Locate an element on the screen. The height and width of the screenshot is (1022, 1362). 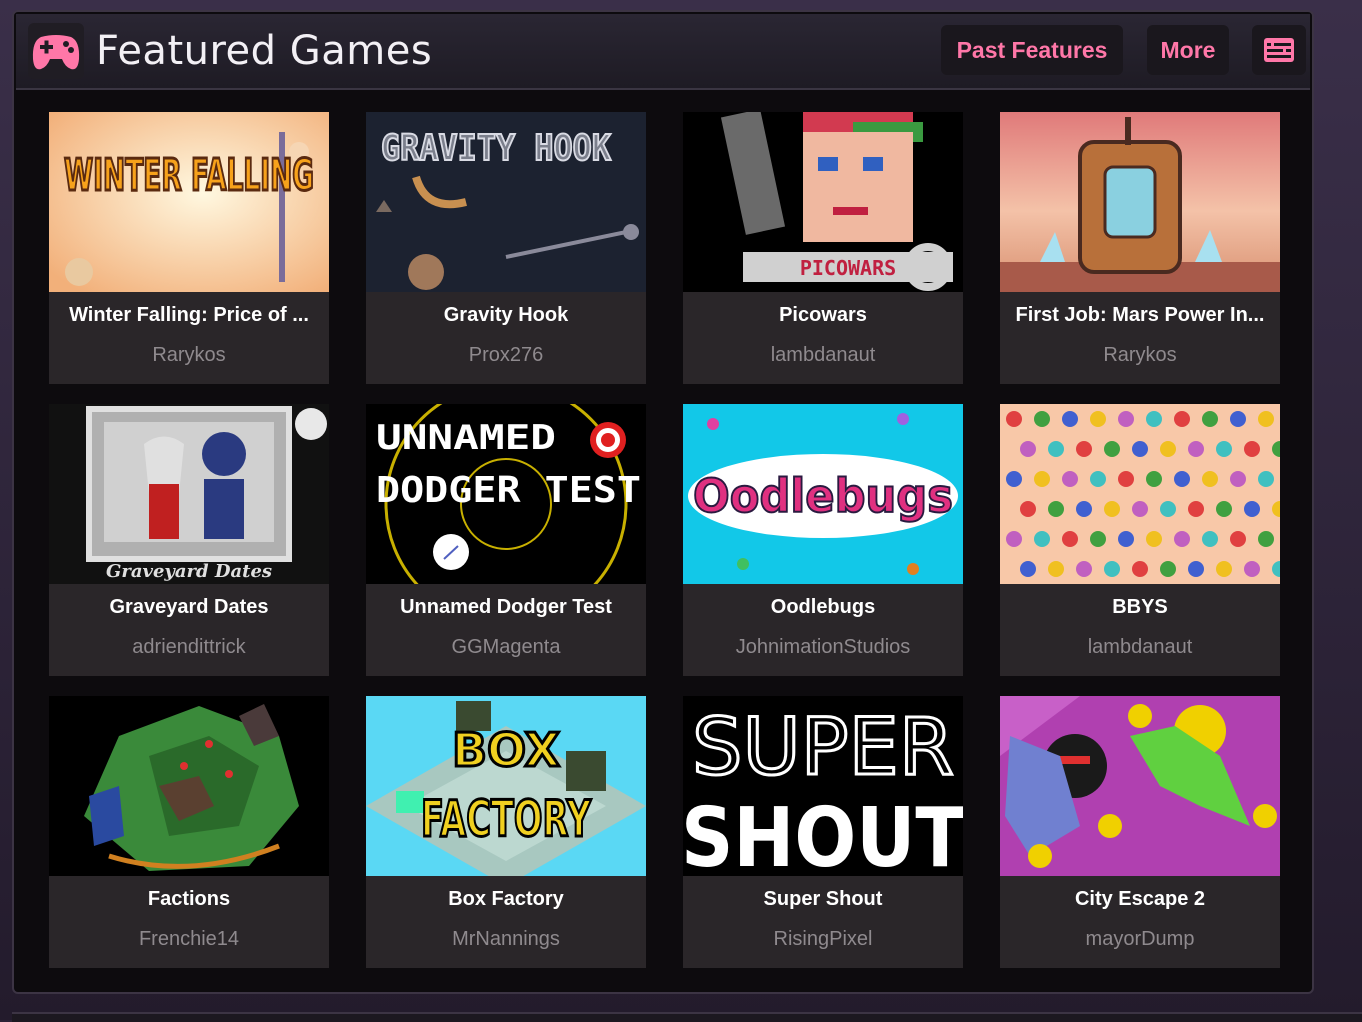
game-author: Prox276 is located at coordinates (506, 355).